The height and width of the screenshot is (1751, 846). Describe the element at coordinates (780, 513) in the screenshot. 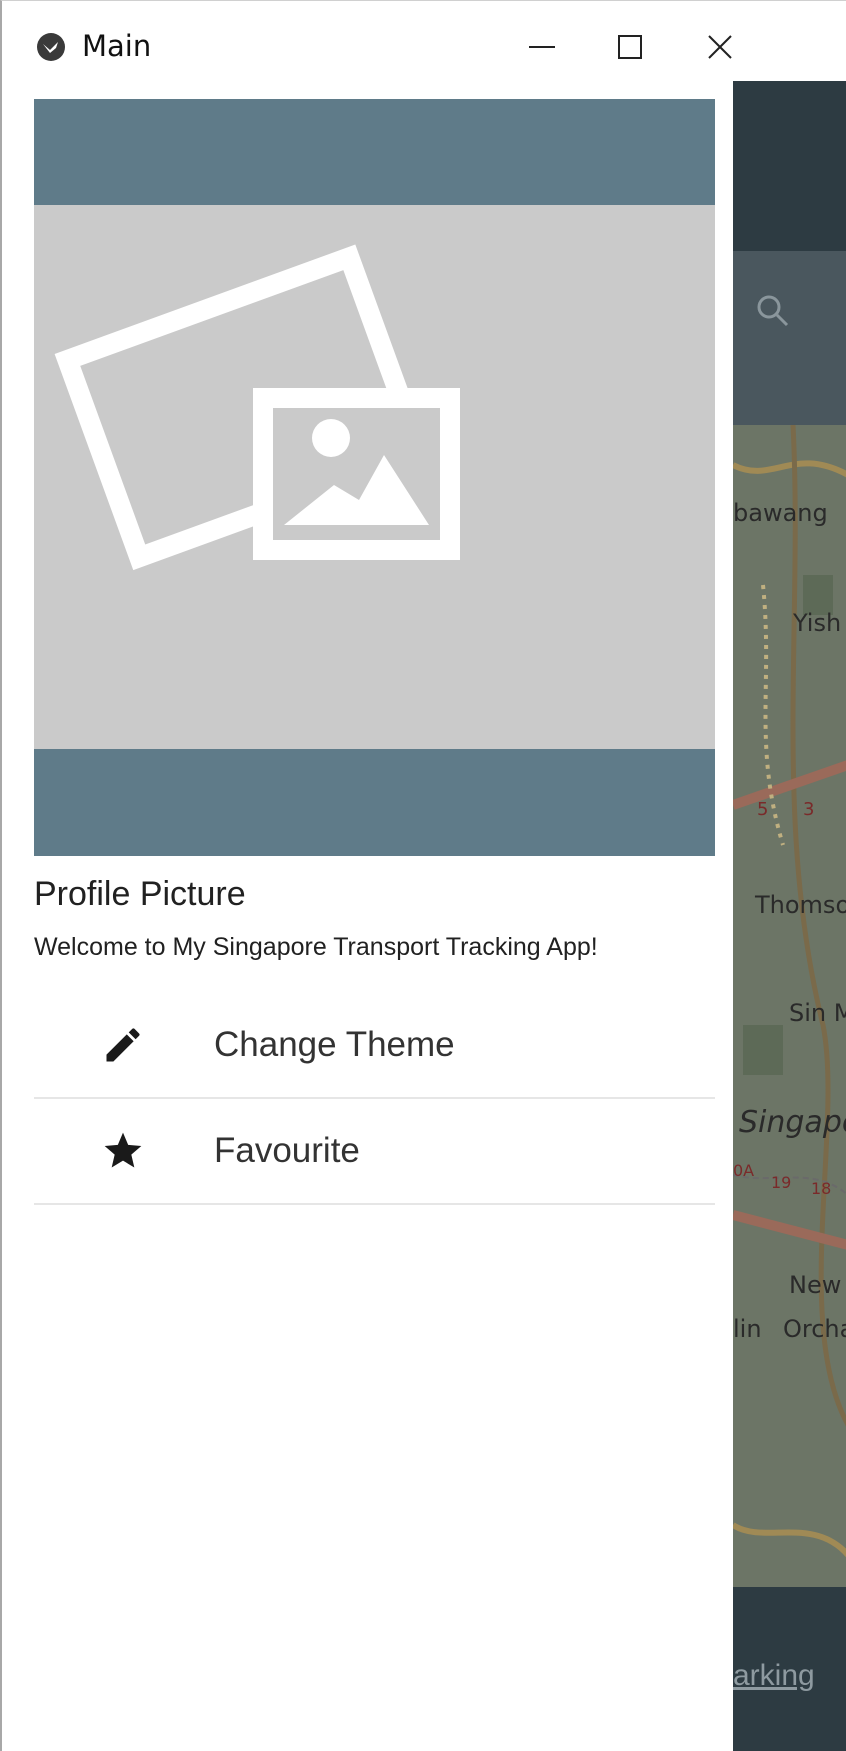

I see `map-label: bawang` at that location.